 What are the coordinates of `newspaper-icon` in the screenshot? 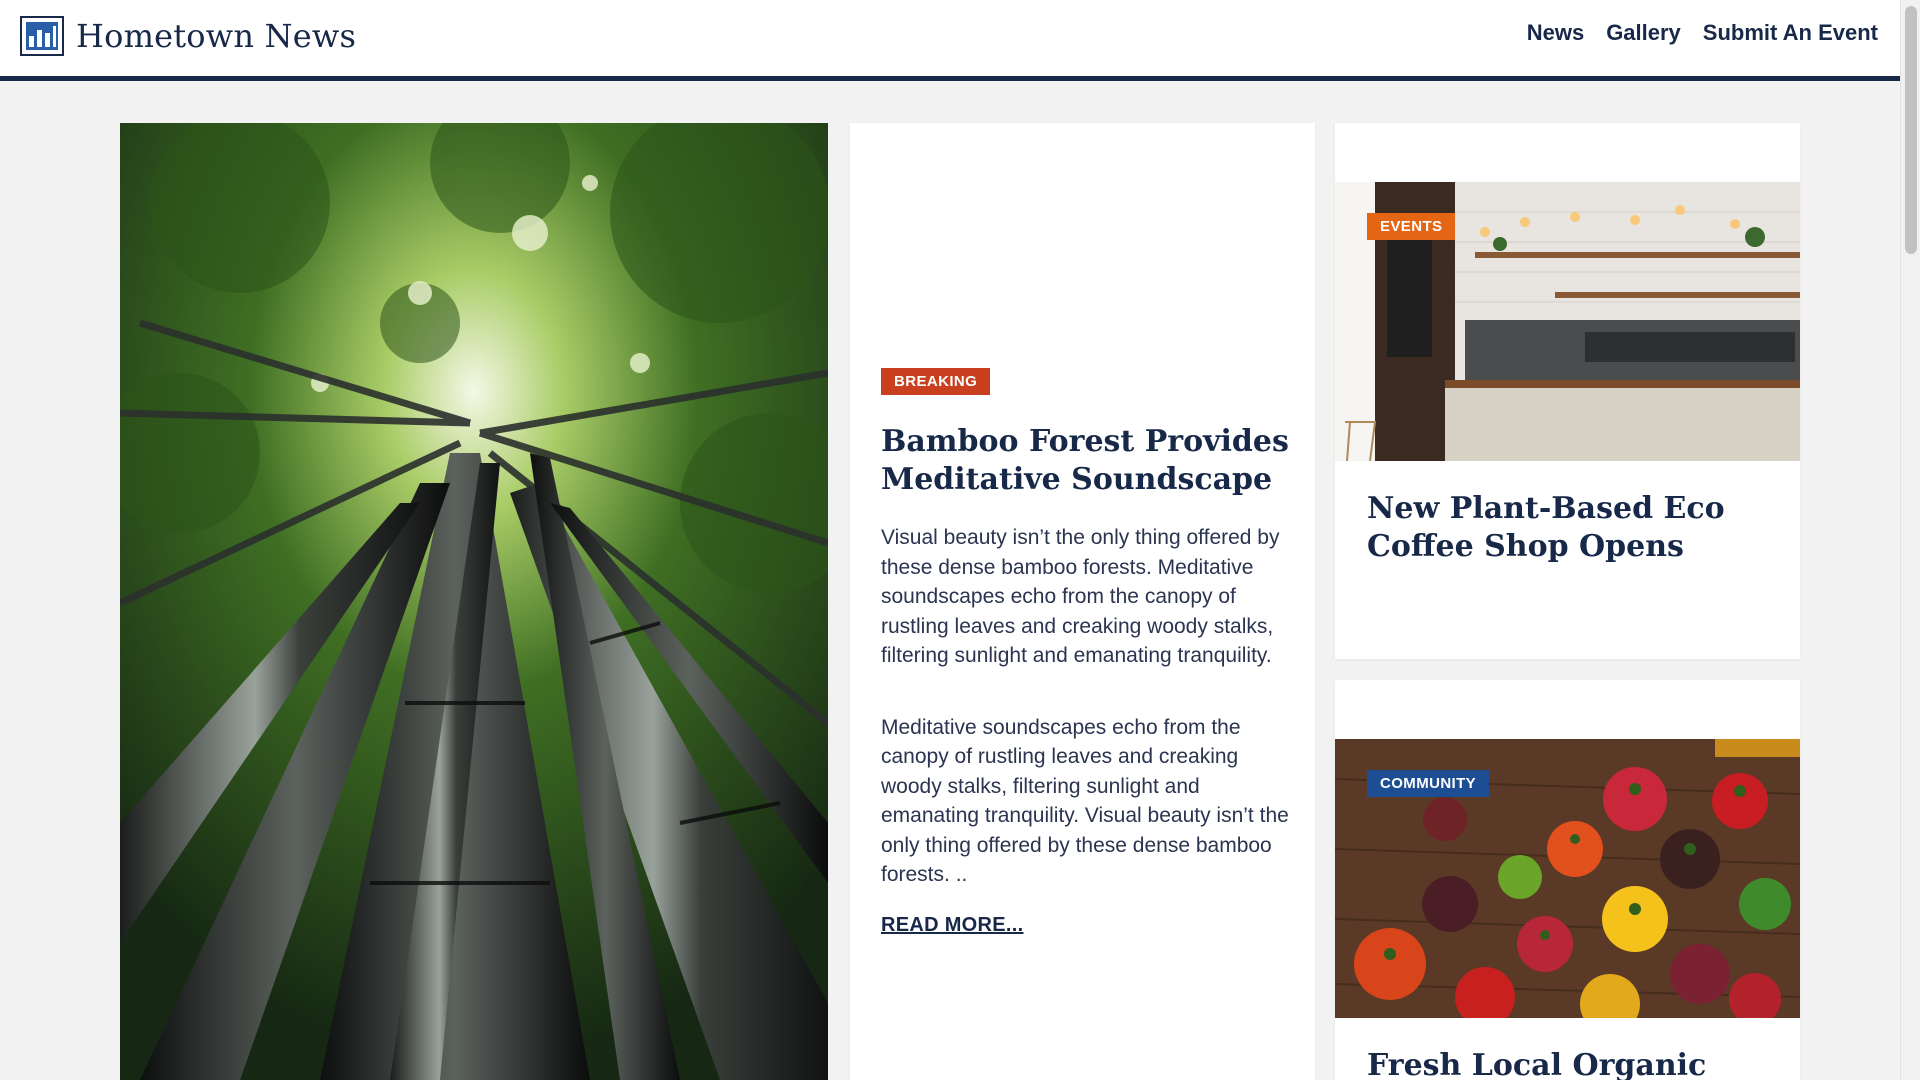 It's located at (42, 36).